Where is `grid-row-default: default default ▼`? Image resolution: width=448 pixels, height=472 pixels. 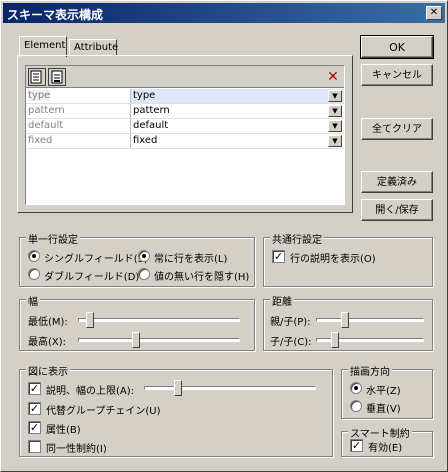 grid-row-default: default default ▼ is located at coordinates (185, 126).